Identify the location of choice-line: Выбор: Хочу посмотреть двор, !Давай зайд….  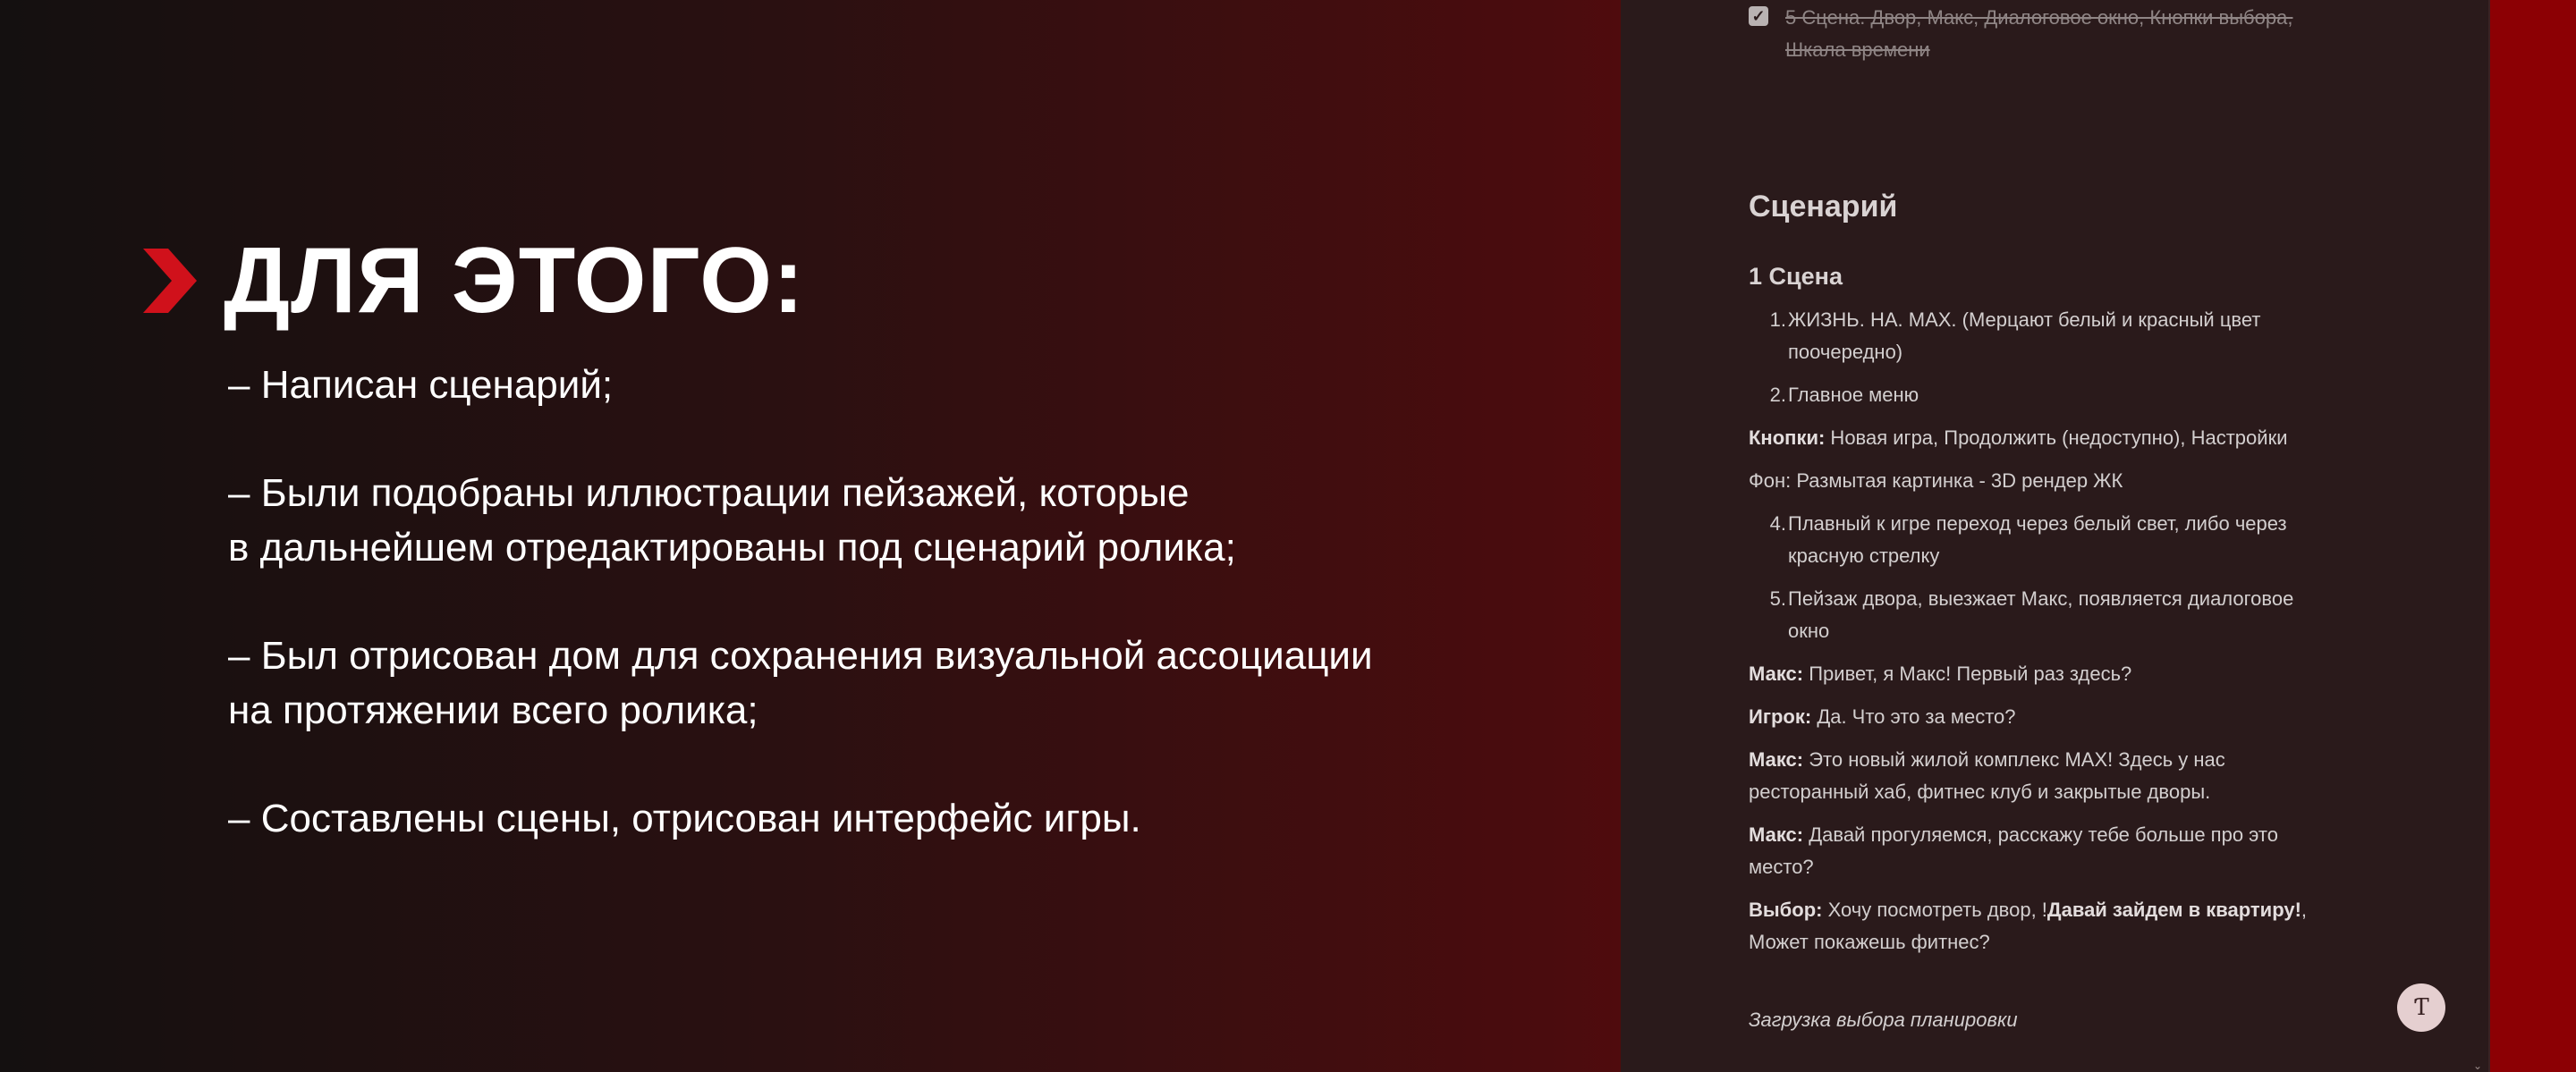
(2044, 926).